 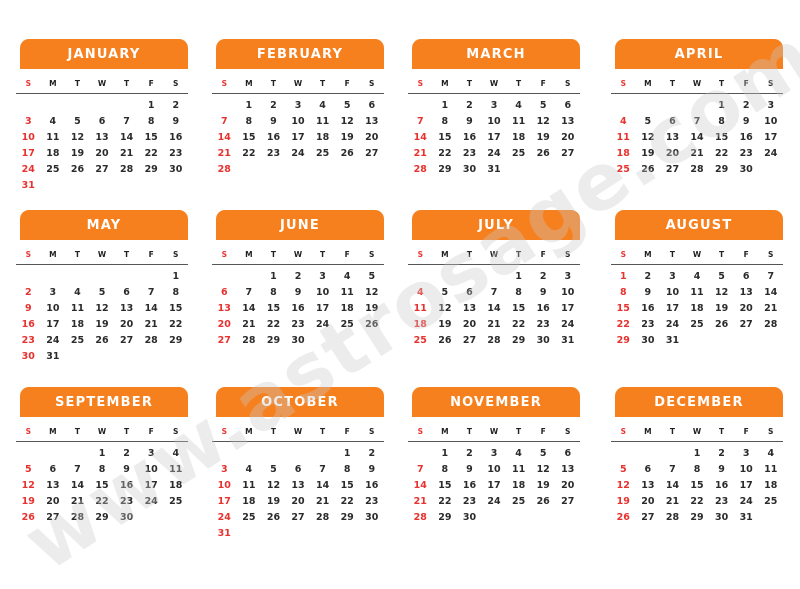 What do you see at coordinates (445, 121) in the screenshot?
I see `day-cell: 8` at bounding box center [445, 121].